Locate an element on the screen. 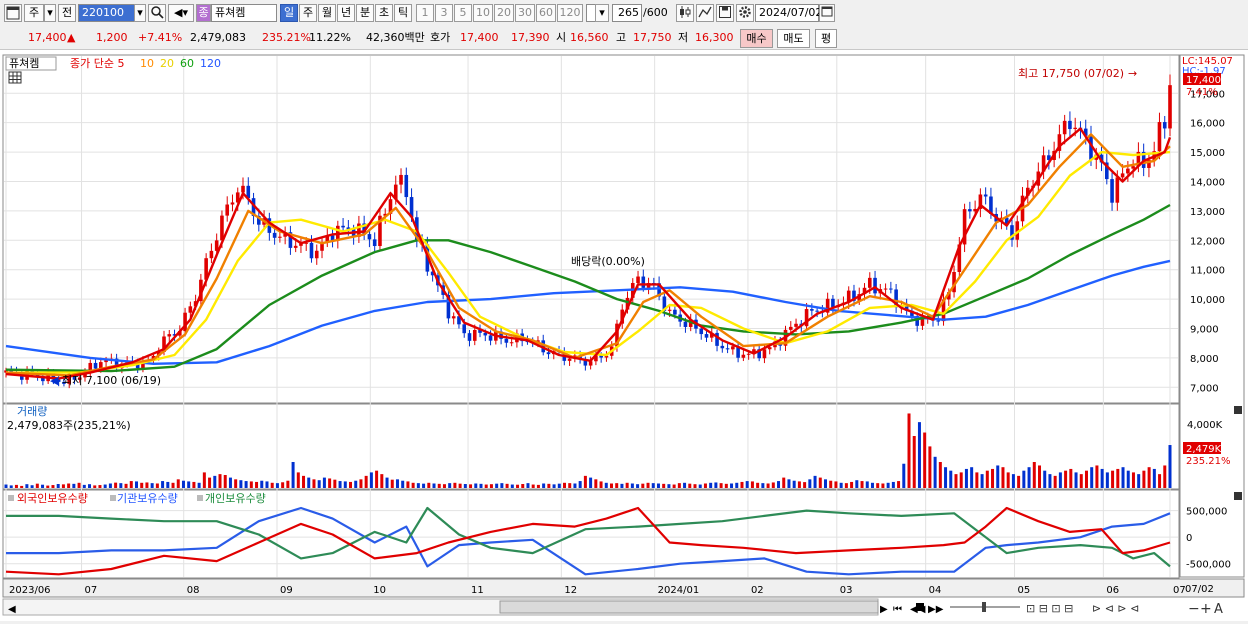 The image size is (1248, 624). zoom-in-icon: + is located at coordinates (1206, 609).